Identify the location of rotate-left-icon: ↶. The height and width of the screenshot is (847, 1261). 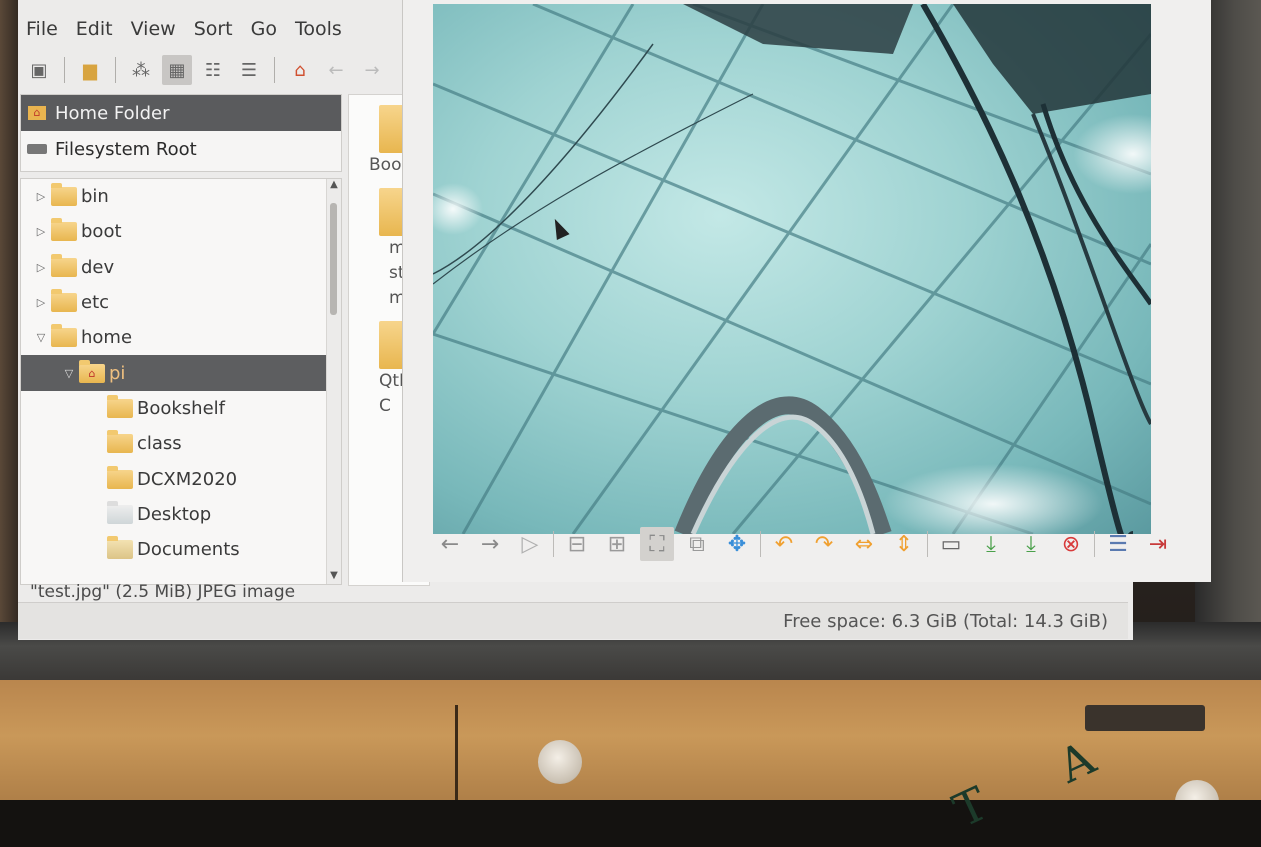
(784, 544).